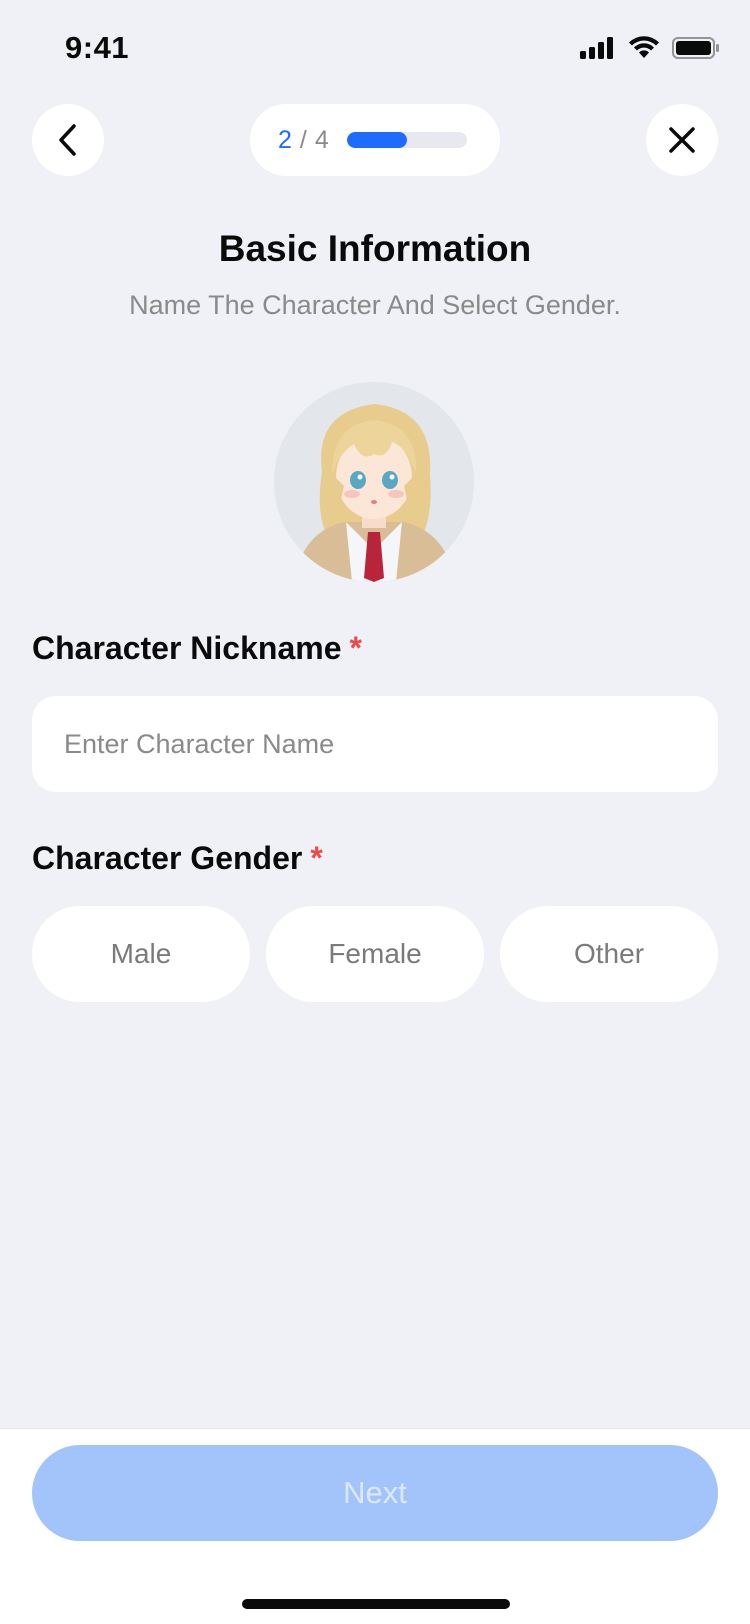 Image resolution: width=750 pixels, height=1624 pixels. I want to click on chevron-left-icon, so click(67, 140).